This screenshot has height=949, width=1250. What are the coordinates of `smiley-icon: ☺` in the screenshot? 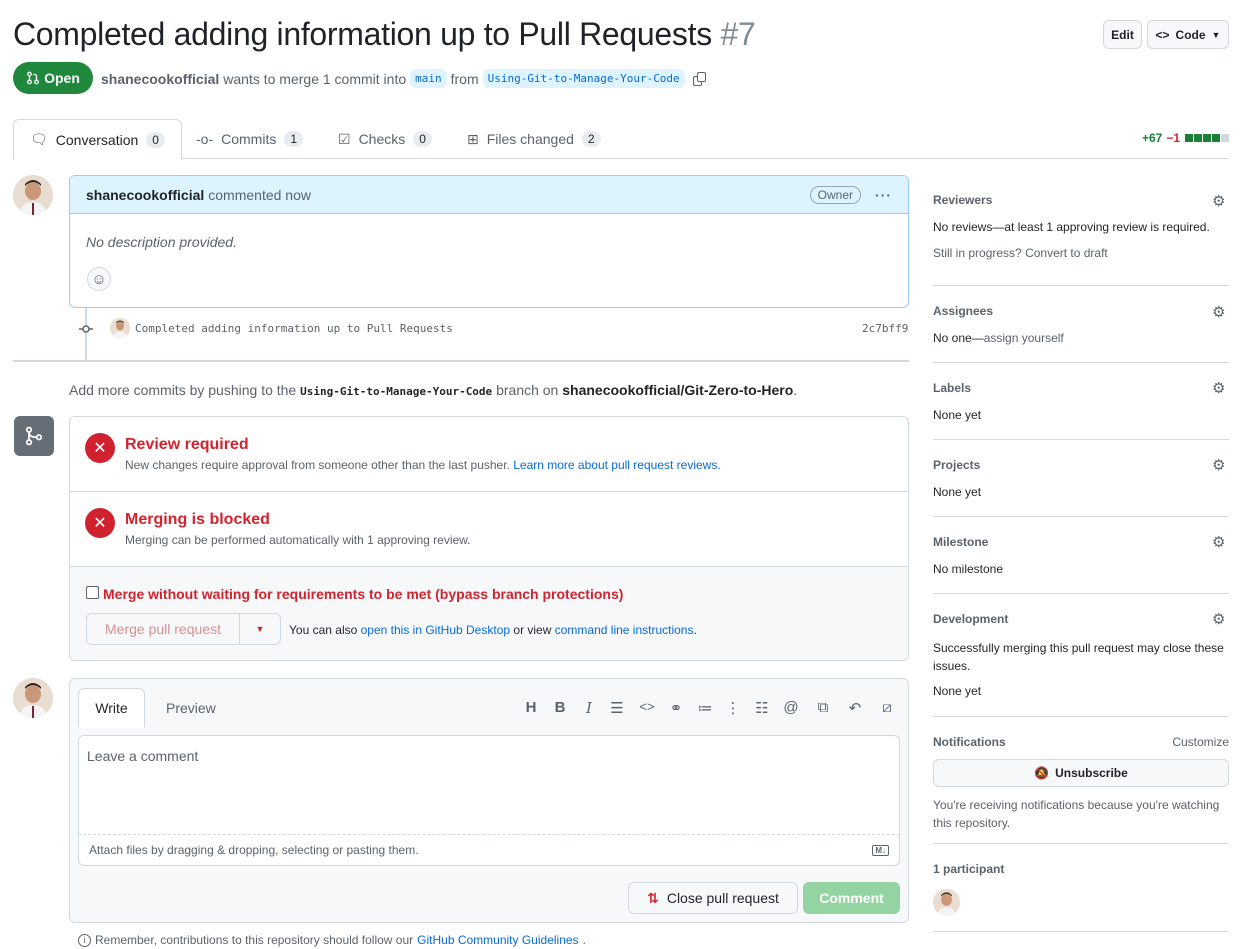 It's located at (99, 279).